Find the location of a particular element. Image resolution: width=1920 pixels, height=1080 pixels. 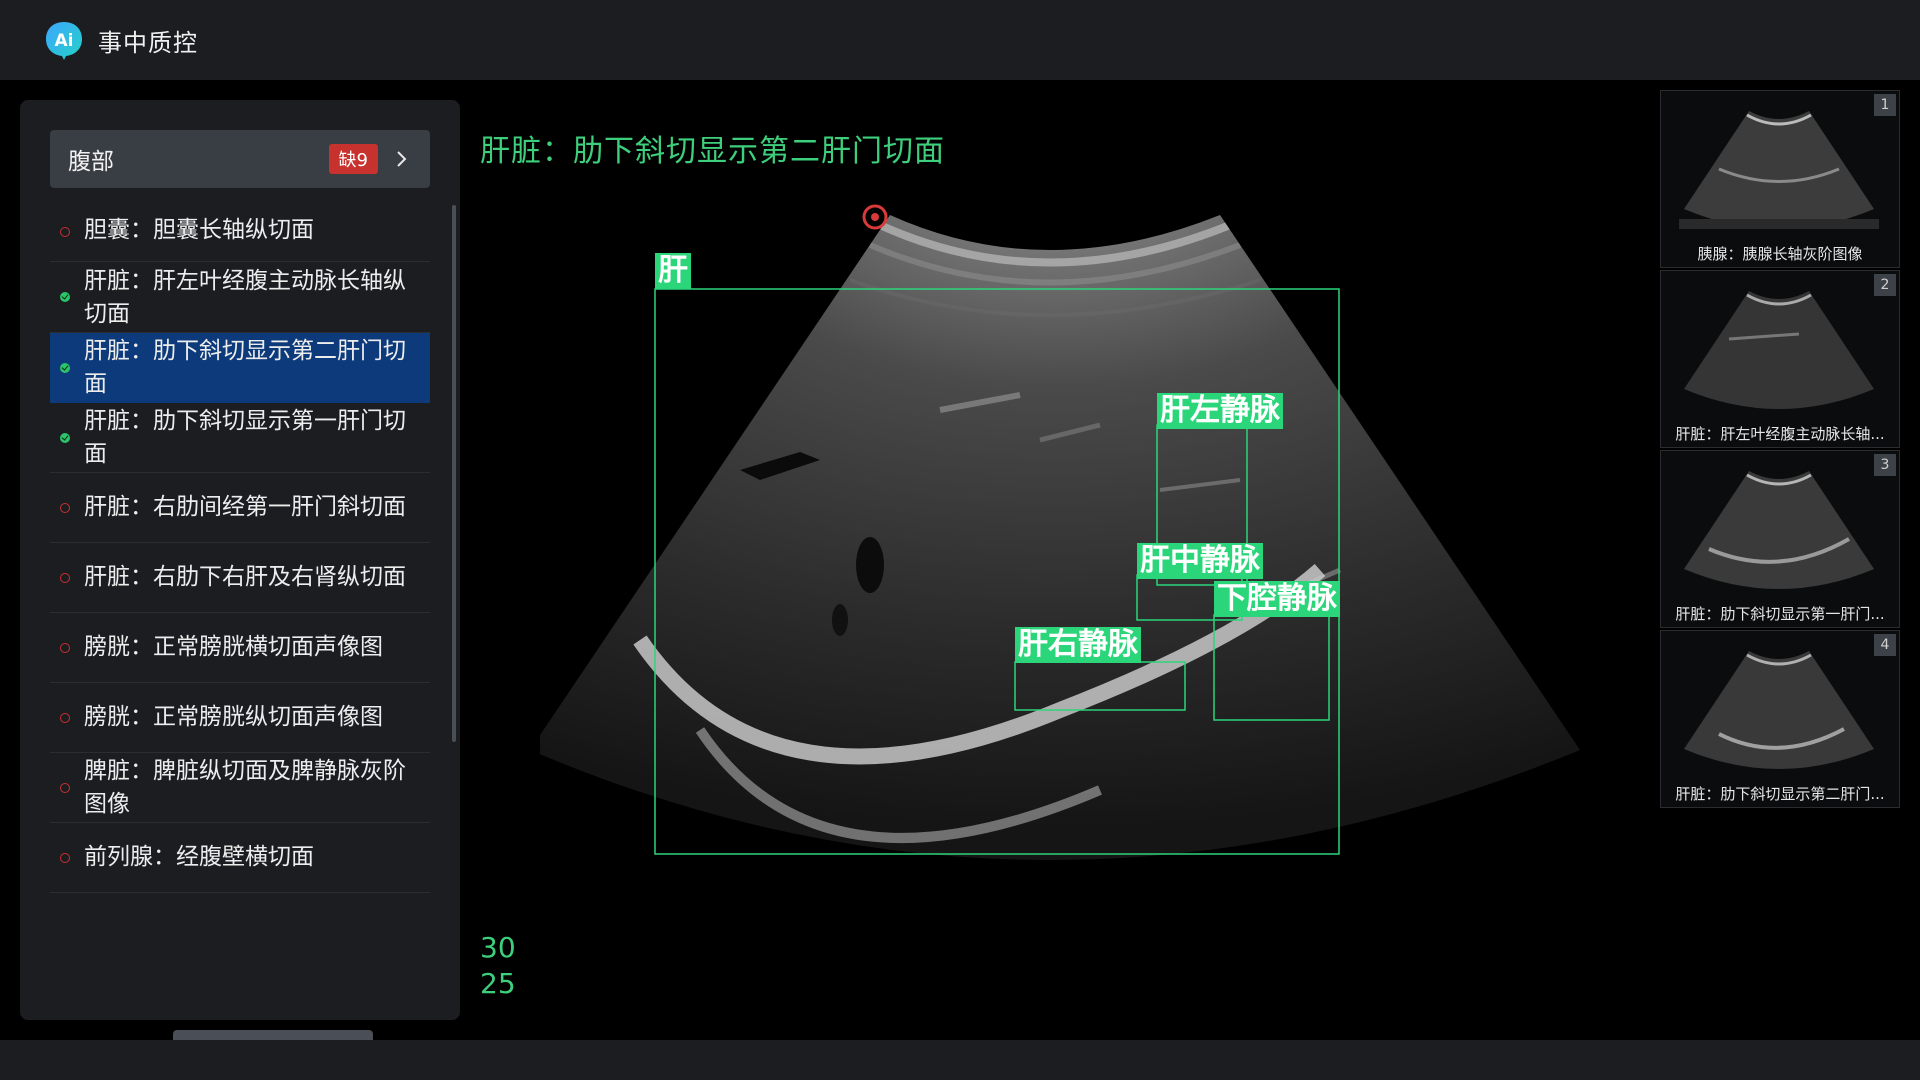

detection-label-middle-hepatic-vein: 肝中静脉 is located at coordinates (1200, 561).